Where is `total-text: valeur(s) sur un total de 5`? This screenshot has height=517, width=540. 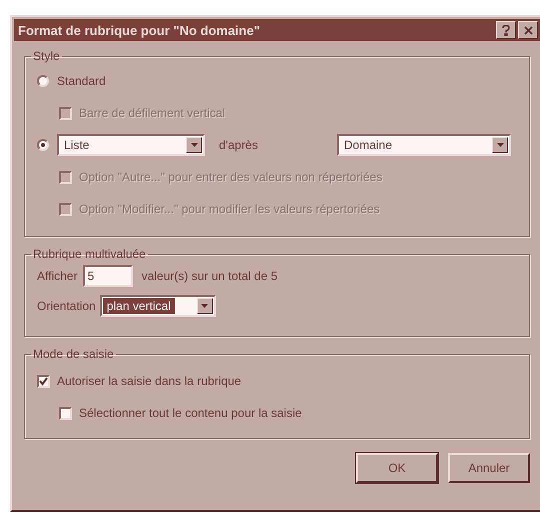
total-text: valeur(s) sur un total de 5 is located at coordinates (209, 276).